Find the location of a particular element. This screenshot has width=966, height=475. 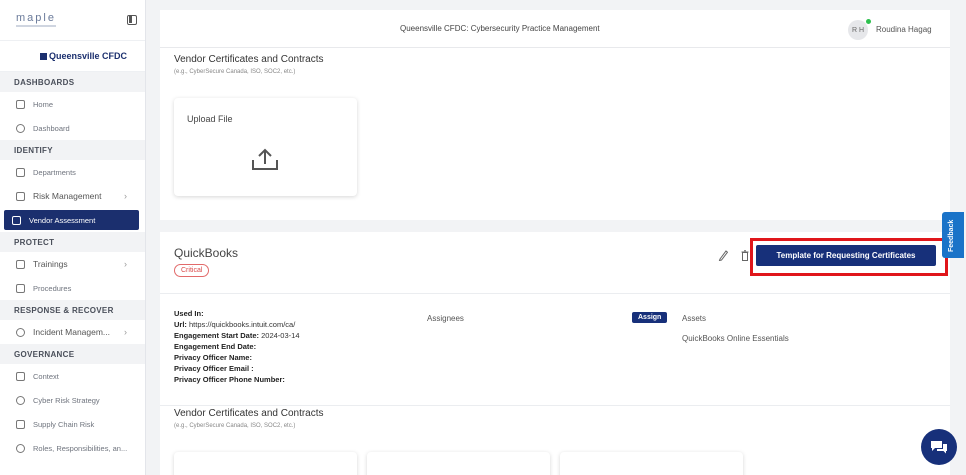

dashboard-icon is located at coordinates (20, 128).